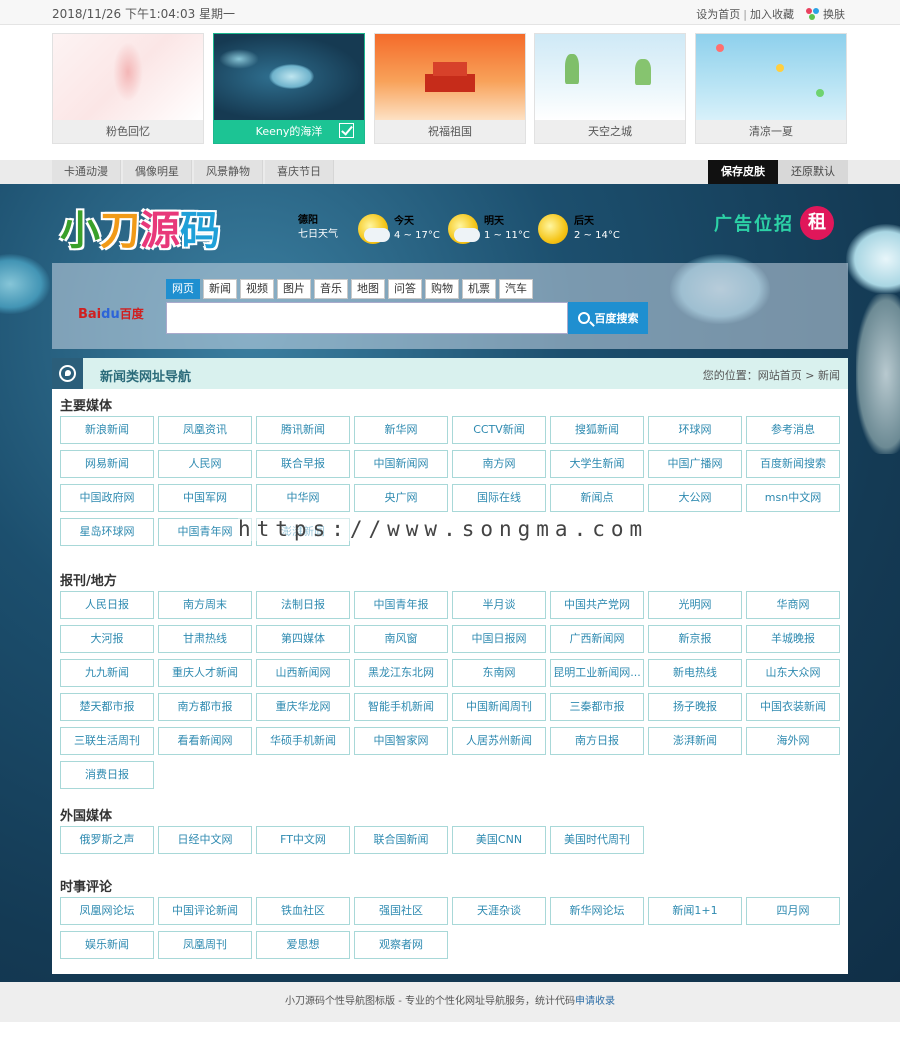  I want to click on search-tab-web: 网页, so click(183, 289).